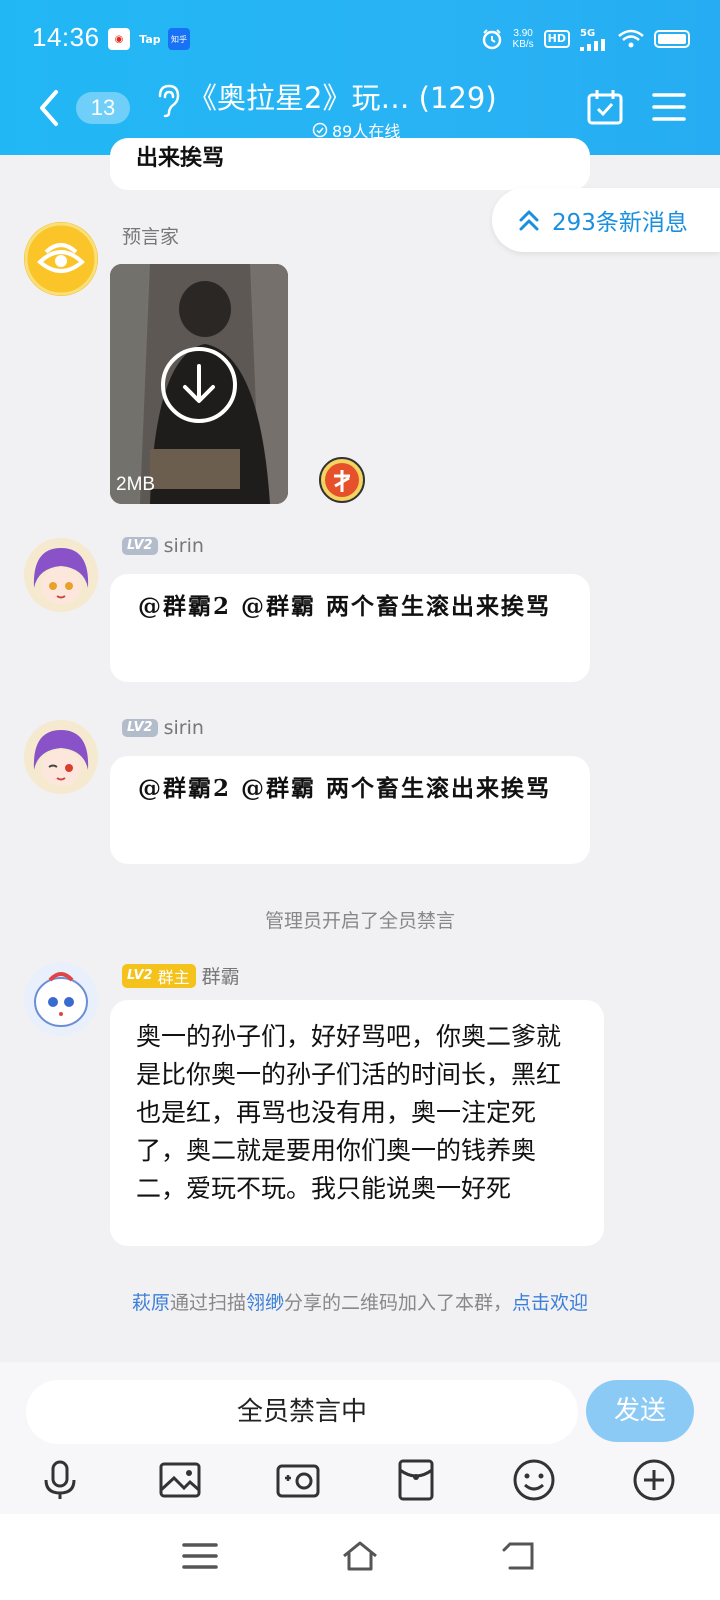 Image resolution: width=720 pixels, height=1600 pixels. Describe the element at coordinates (672, 39) in the screenshot. I see `battery-icon` at that location.